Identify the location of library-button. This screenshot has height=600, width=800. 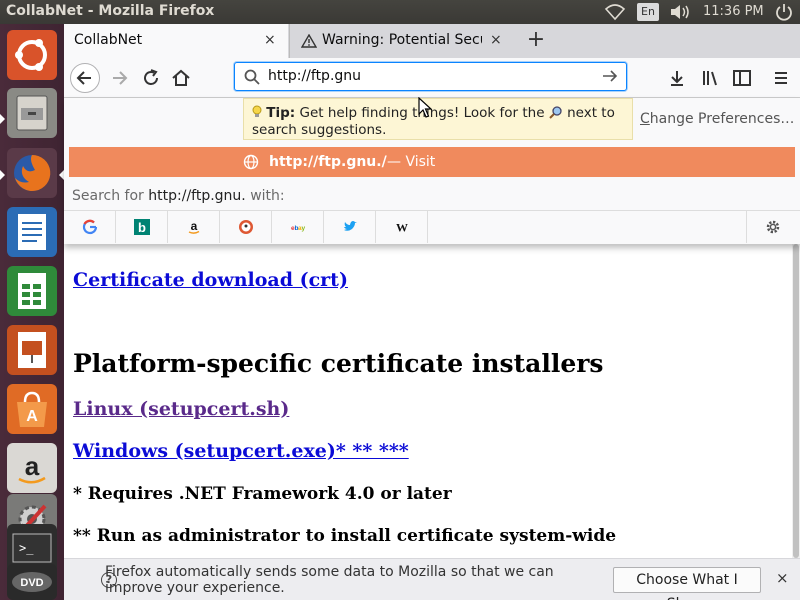
(711, 78).